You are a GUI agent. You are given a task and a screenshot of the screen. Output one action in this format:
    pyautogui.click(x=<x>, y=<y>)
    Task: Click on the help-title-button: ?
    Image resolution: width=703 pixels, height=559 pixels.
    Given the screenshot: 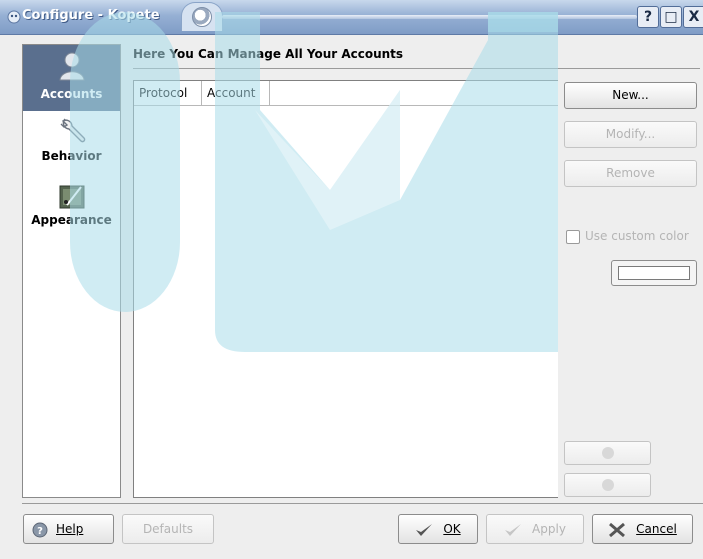 What is the action you would take?
    pyautogui.click(x=648, y=17)
    